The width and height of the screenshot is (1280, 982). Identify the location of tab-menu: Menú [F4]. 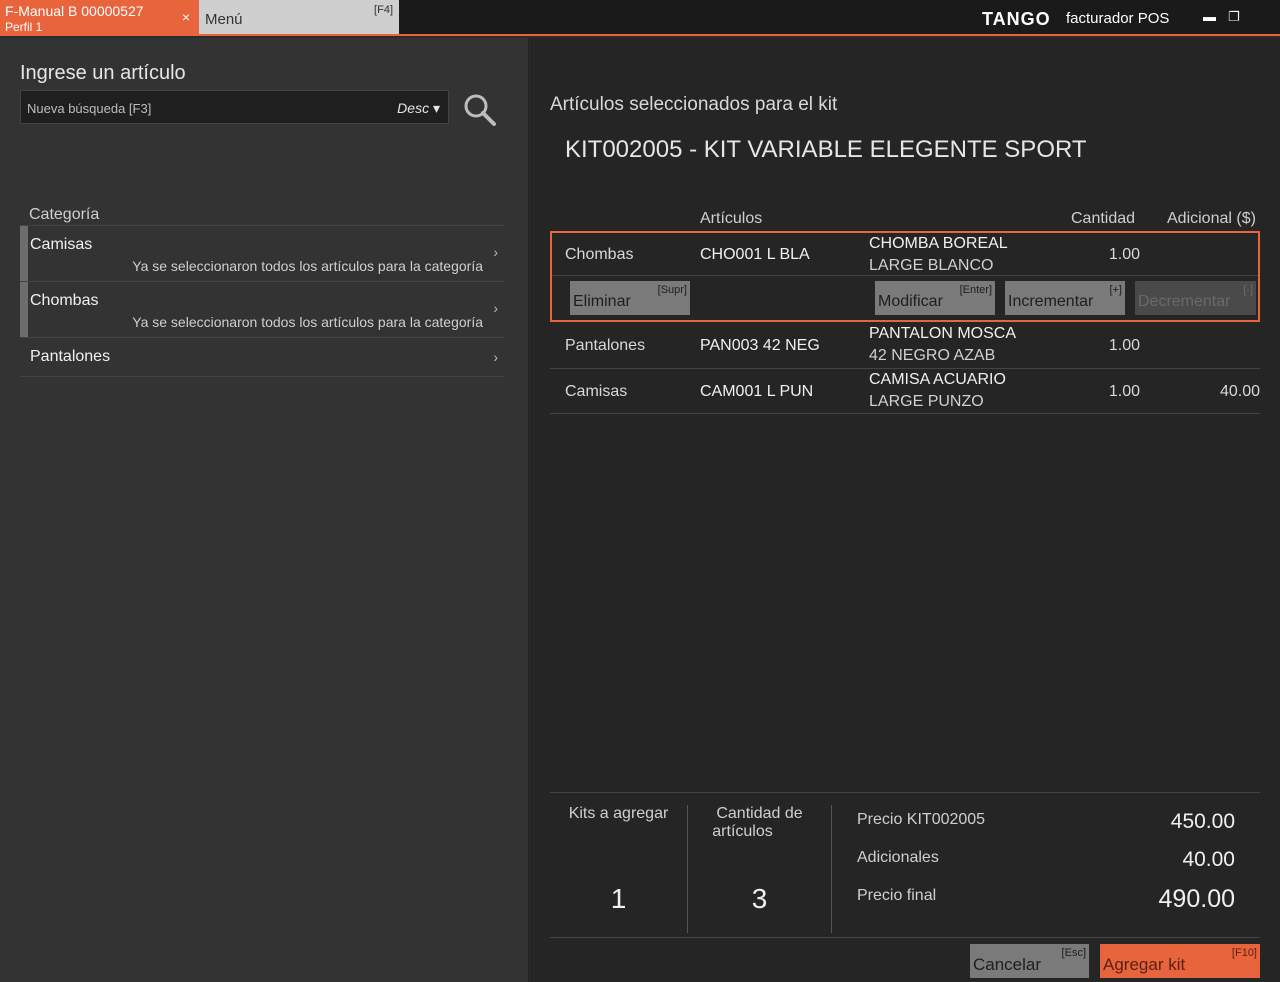
(299, 17).